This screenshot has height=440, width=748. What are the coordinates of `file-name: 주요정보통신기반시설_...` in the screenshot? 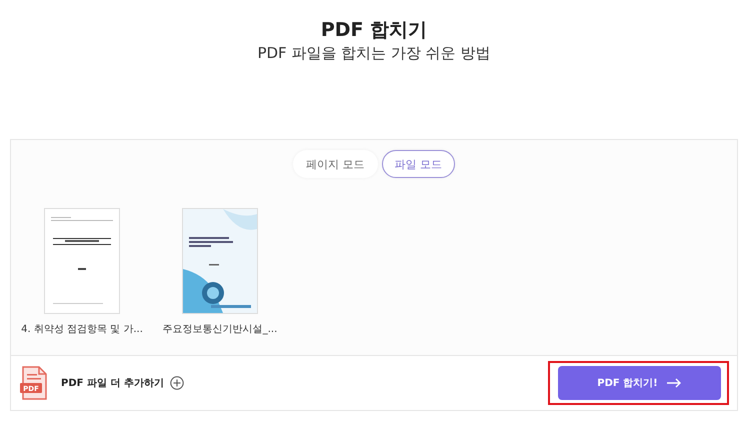 It's located at (220, 329).